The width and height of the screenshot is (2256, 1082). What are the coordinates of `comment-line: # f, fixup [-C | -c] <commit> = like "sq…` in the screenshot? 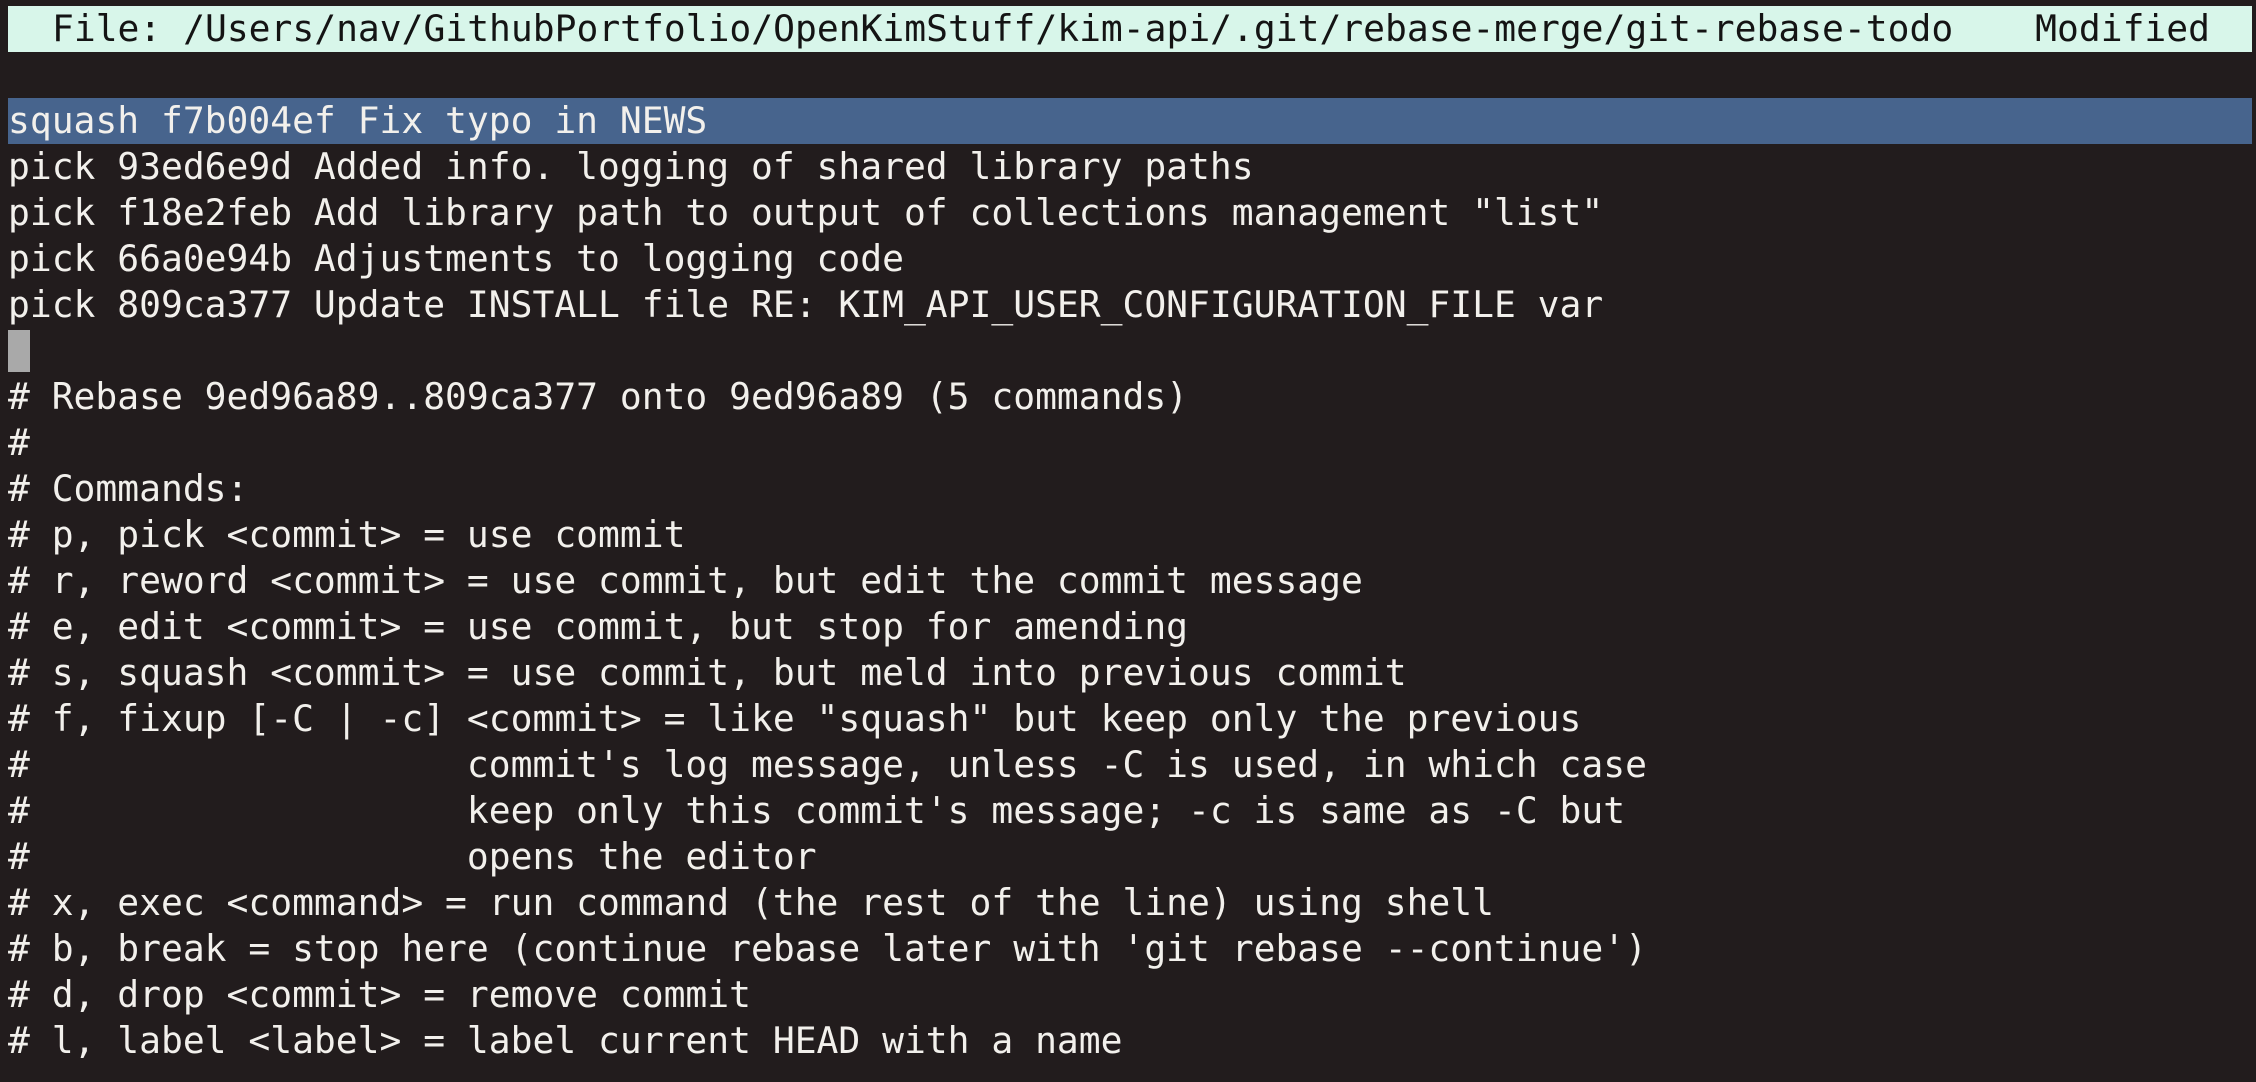 It's located at (1130, 719).